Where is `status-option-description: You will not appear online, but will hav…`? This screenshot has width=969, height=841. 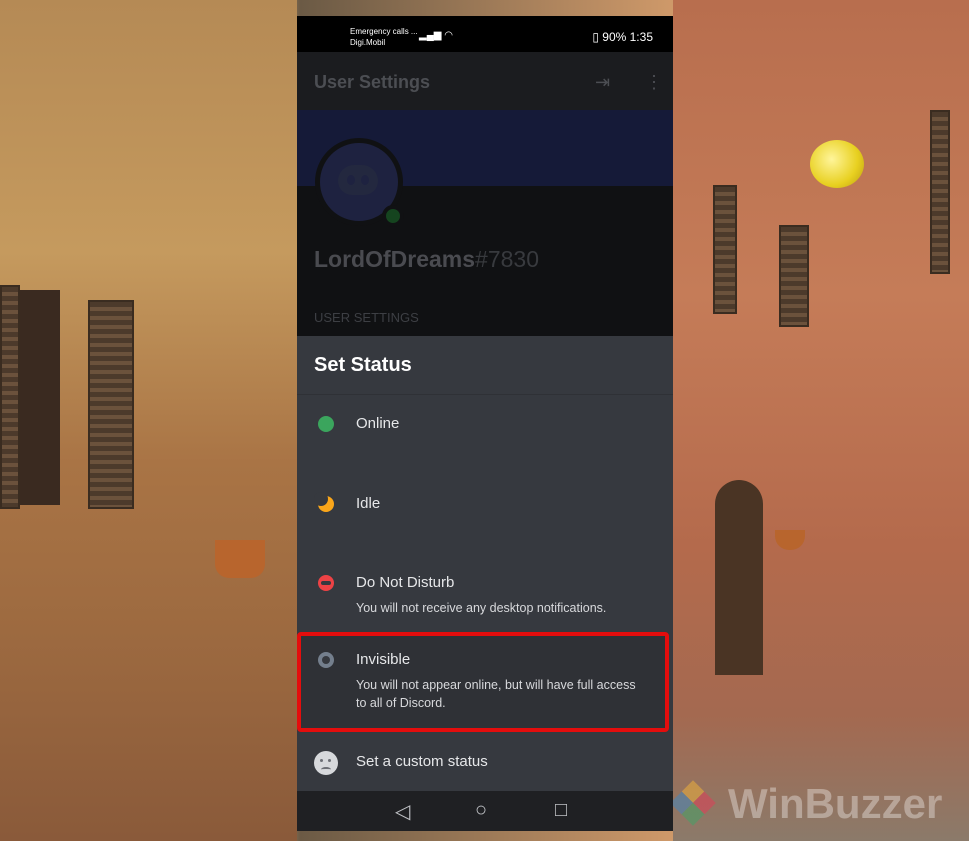 status-option-description: You will not appear online, but will hav… is located at coordinates (496, 694).